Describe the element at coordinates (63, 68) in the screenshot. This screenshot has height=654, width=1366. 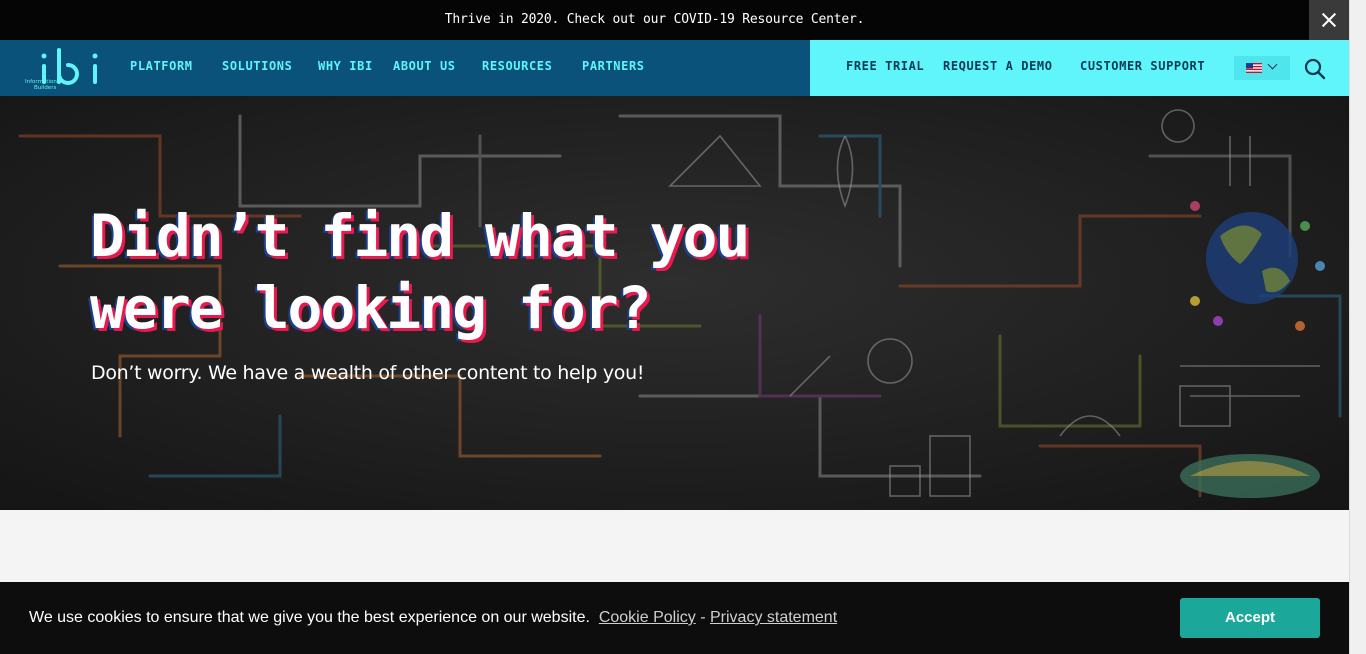
I see `ibi-logo: Information Builders` at that location.